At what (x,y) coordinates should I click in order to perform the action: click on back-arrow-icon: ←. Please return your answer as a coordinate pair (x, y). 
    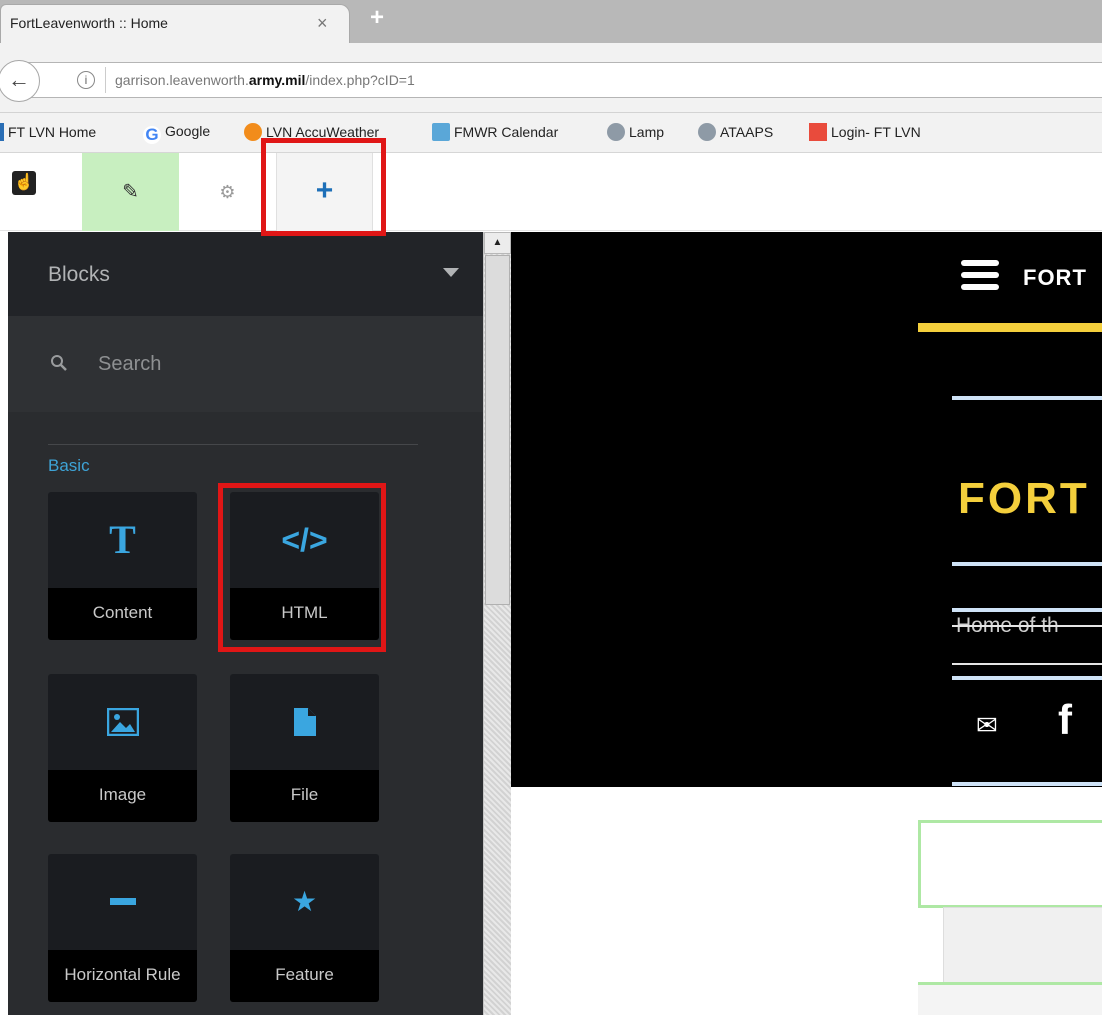
    Looking at the image, I should click on (19, 79).